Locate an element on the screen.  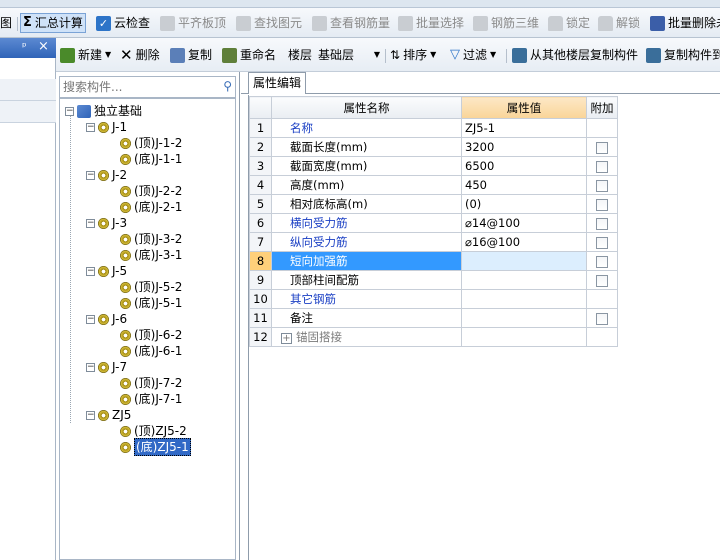
close-icon: × is located at coordinates (43, 46).